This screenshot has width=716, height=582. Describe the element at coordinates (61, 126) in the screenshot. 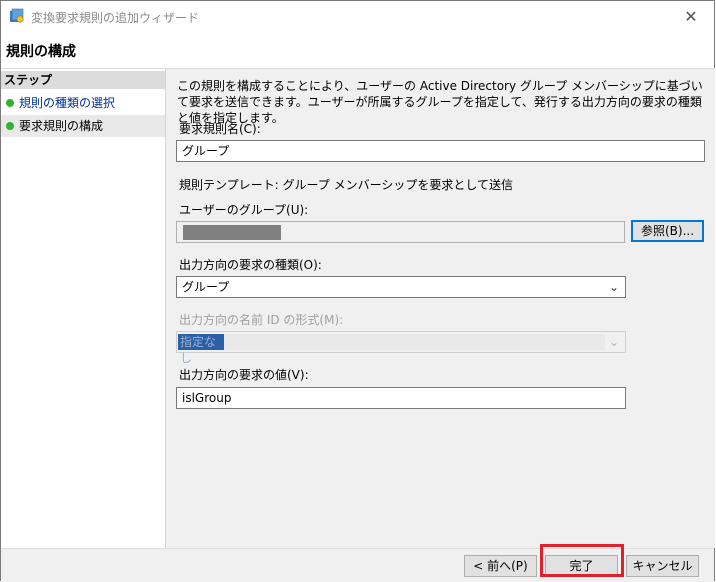

I see `sidebar-step-label: 要求規則の構成` at that location.